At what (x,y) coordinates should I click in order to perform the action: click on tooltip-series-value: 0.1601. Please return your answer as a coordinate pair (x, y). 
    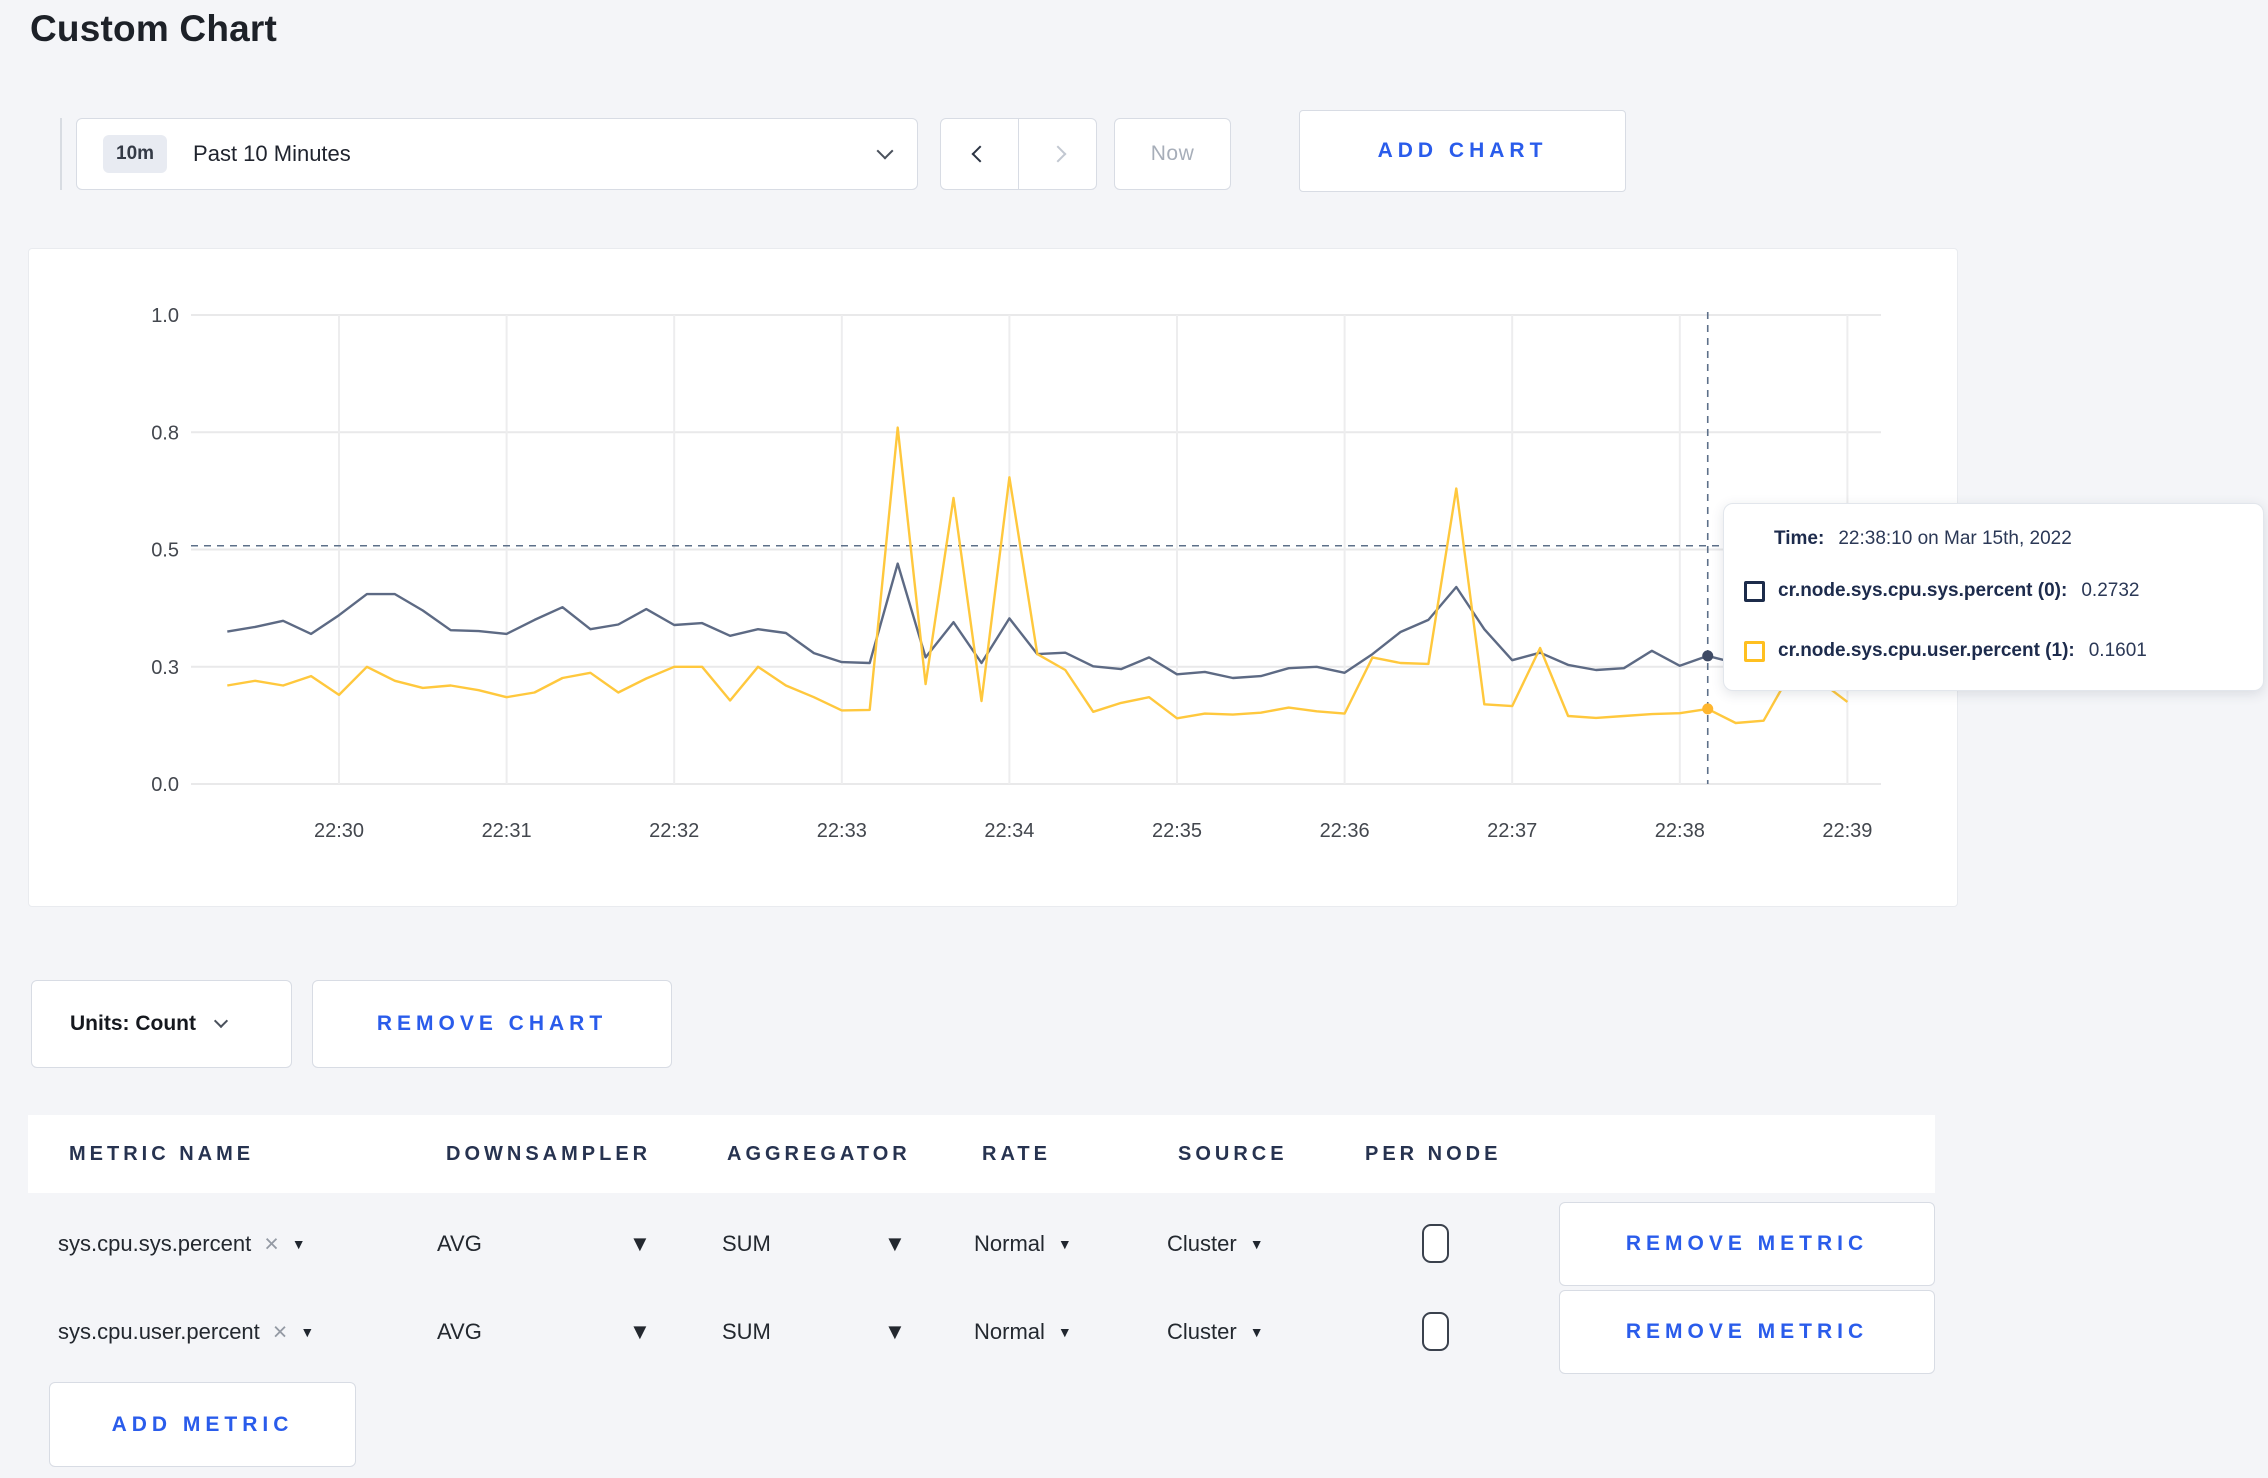
    Looking at the image, I should click on (2117, 650).